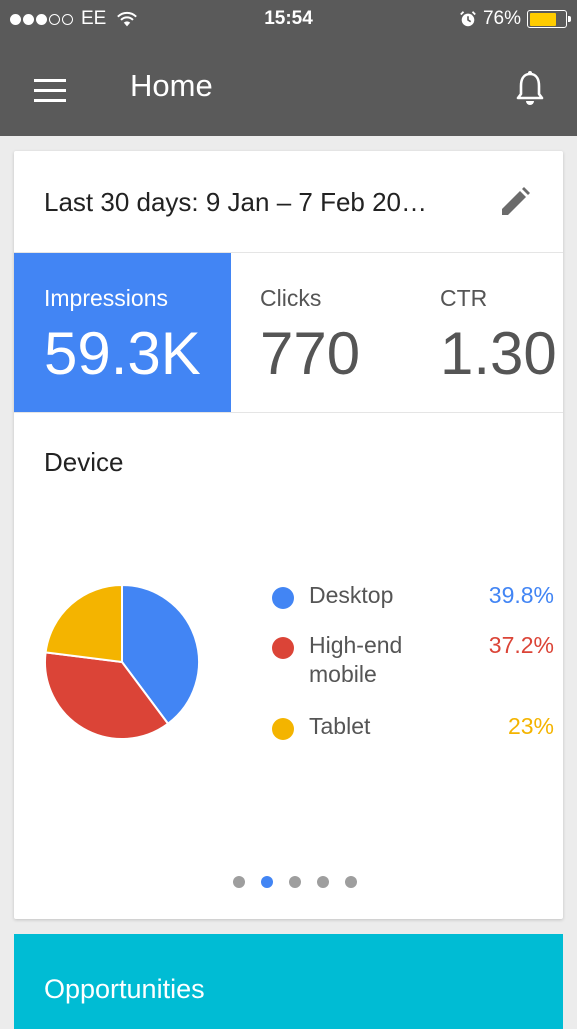 The width and height of the screenshot is (577, 1029). Describe the element at coordinates (356, 659) in the screenshot. I see `legend-label: High-end mobile` at that location.